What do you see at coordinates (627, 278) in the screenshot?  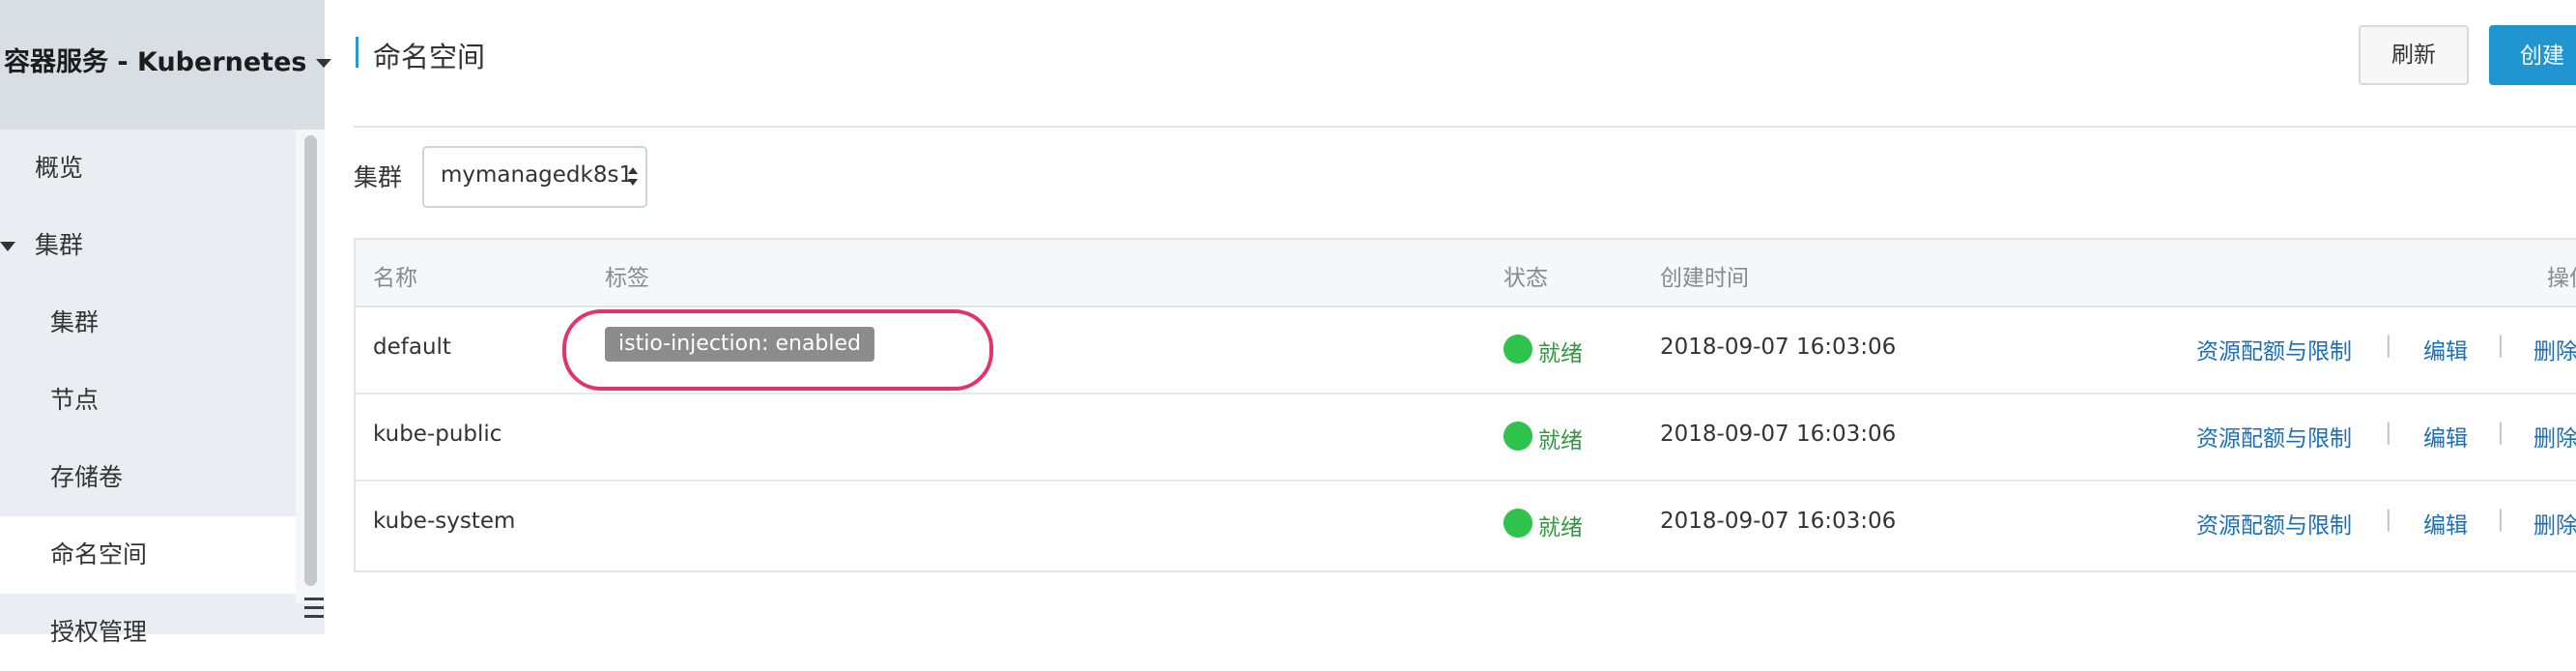 I see `column-header-labels: 标签` at bounding box center [627, 278].